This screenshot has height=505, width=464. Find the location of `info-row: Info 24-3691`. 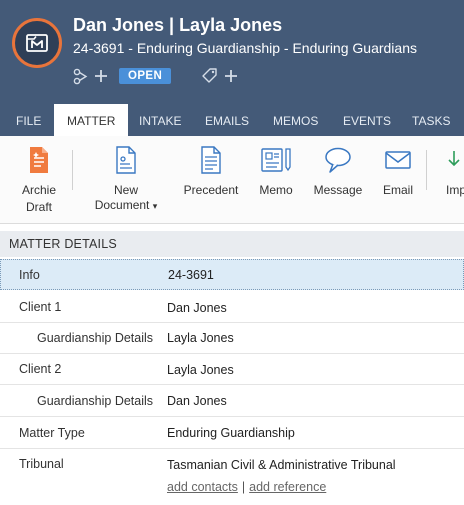

info-row: Info 24-3691 is located at coordinates (232, 274).